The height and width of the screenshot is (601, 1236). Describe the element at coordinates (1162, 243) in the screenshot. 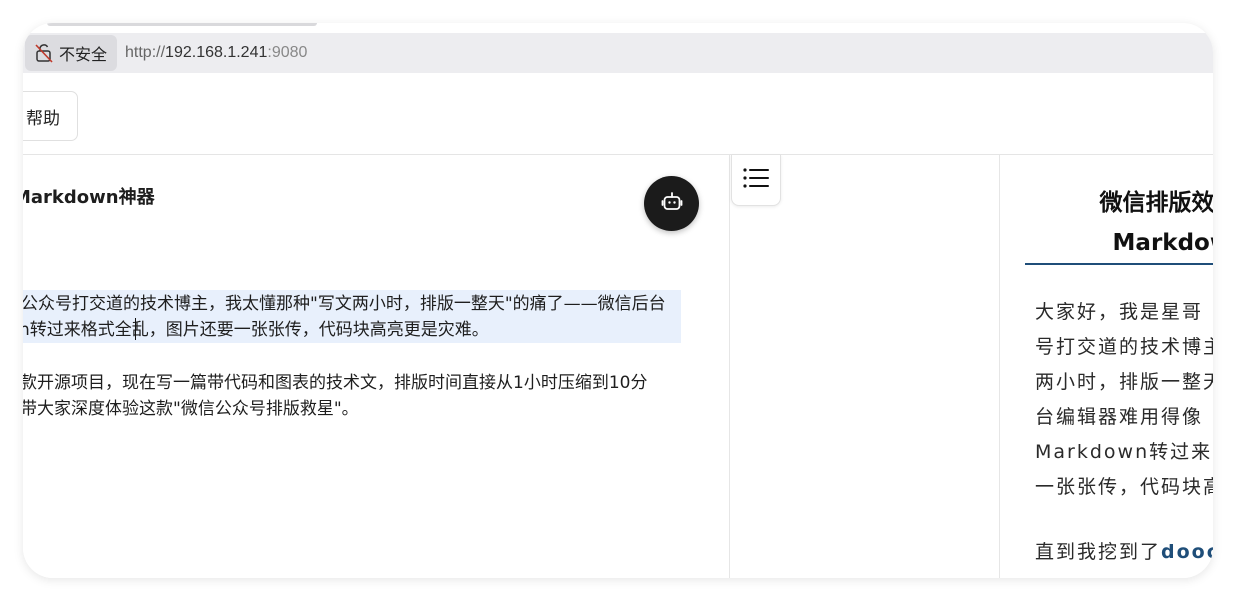

I see `preview-heading-line: Markdown` at that location.